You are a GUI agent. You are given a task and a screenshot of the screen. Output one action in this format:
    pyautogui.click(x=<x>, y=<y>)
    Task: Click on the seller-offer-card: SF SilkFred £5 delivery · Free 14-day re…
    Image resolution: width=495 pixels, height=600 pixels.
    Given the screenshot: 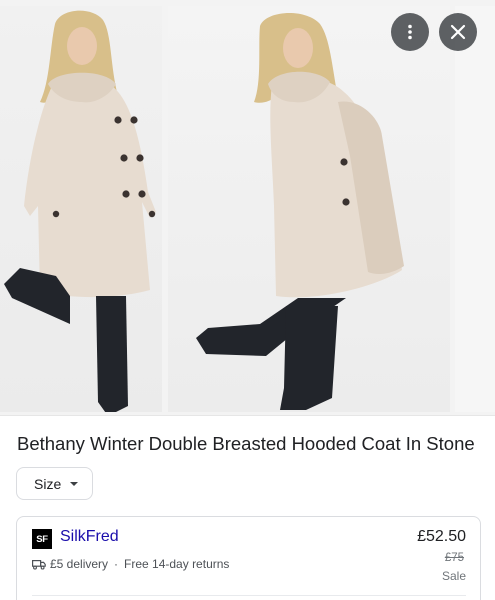 What is the action you would take?
    pyautogui.click(x=248, y=558)
    